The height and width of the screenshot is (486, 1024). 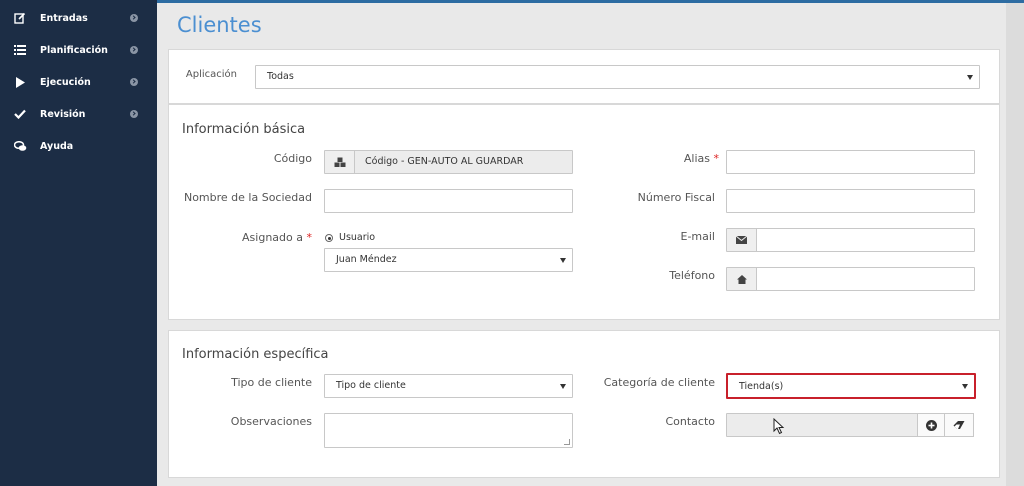 I want to click on telefono-field, so click(x=850, y=279).